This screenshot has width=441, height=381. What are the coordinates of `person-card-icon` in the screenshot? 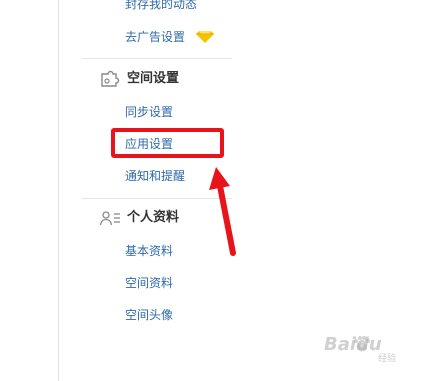 It's located at (109, 218).